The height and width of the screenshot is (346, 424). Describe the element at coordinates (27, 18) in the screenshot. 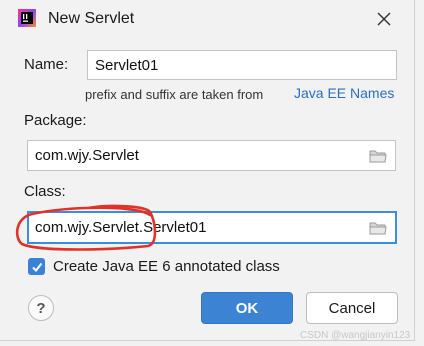

I see `intellij-idea-icon` at that location.